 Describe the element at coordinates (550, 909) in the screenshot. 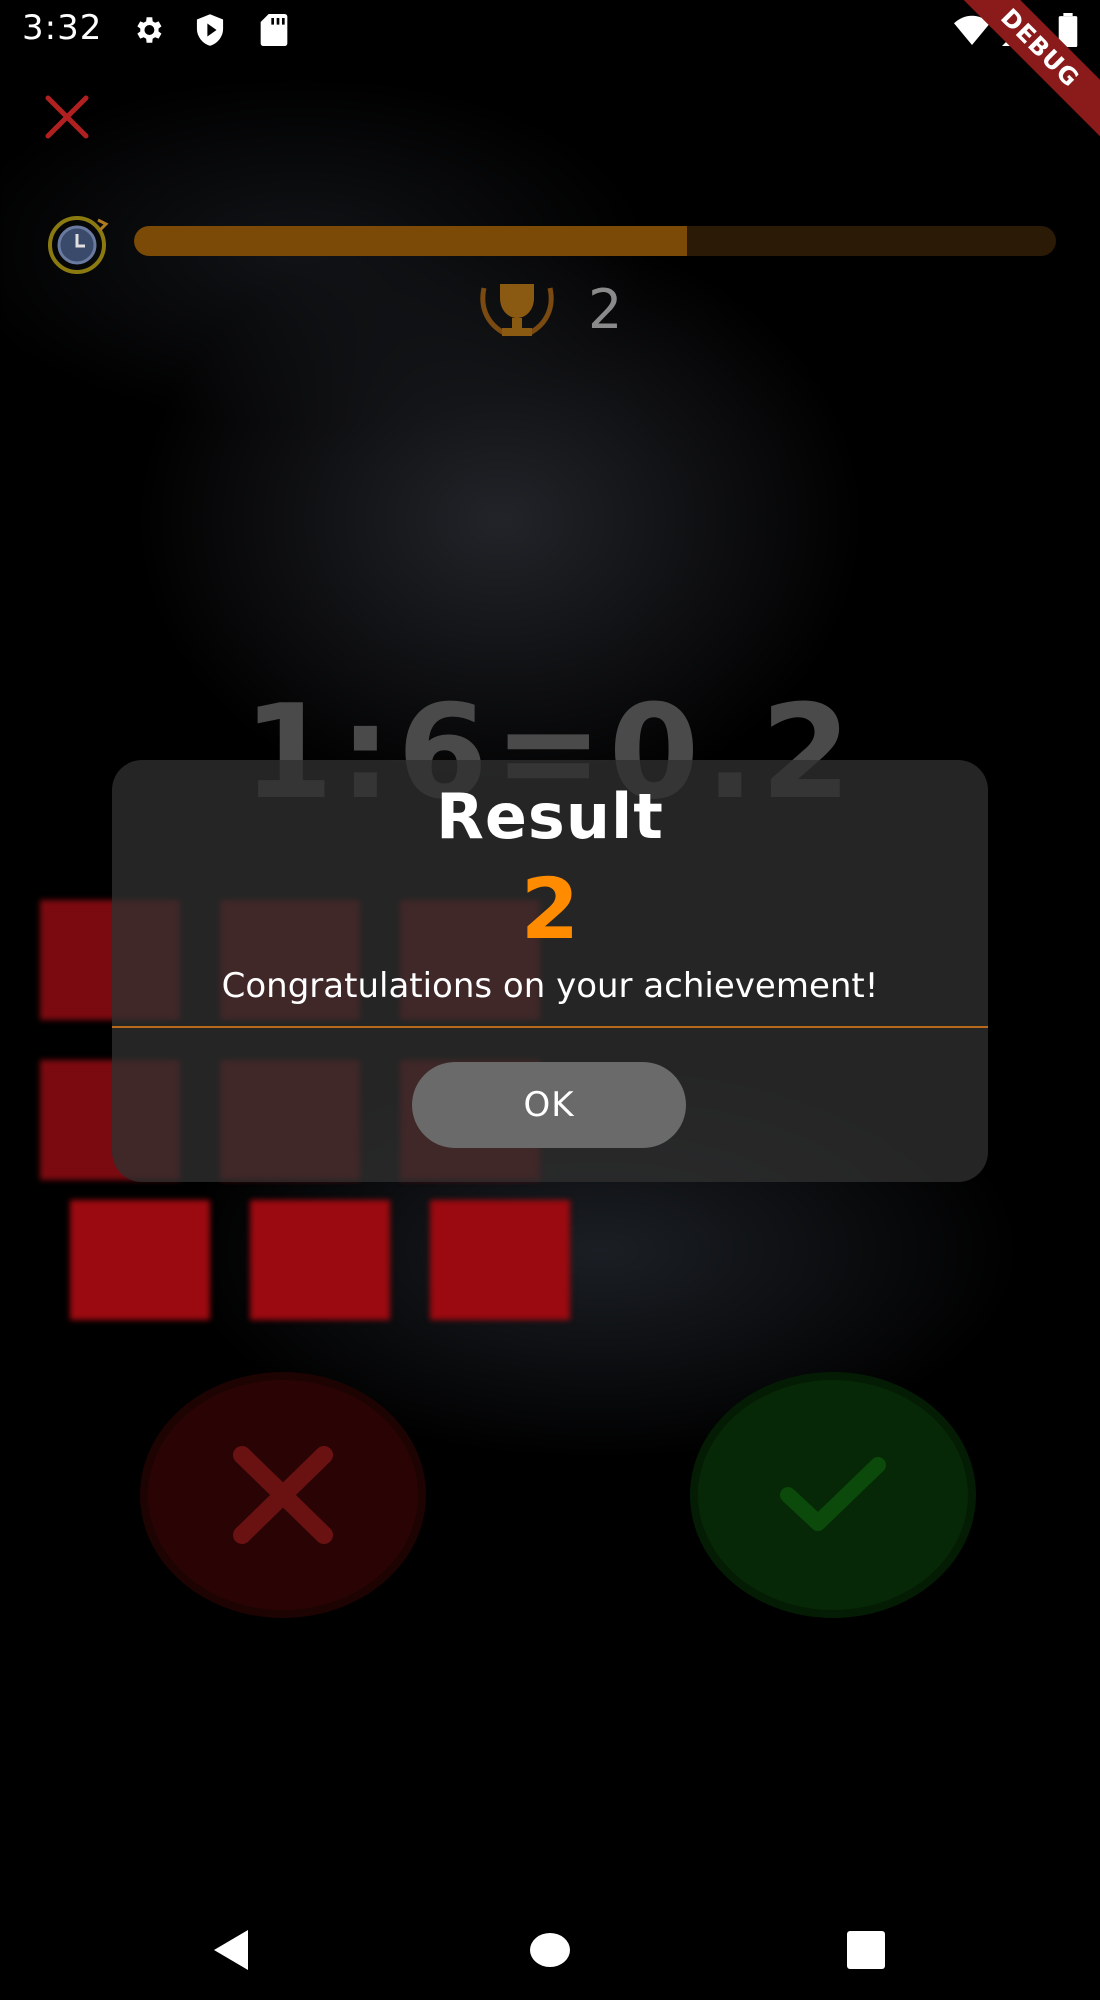

I see `result-value: 2` at that location.